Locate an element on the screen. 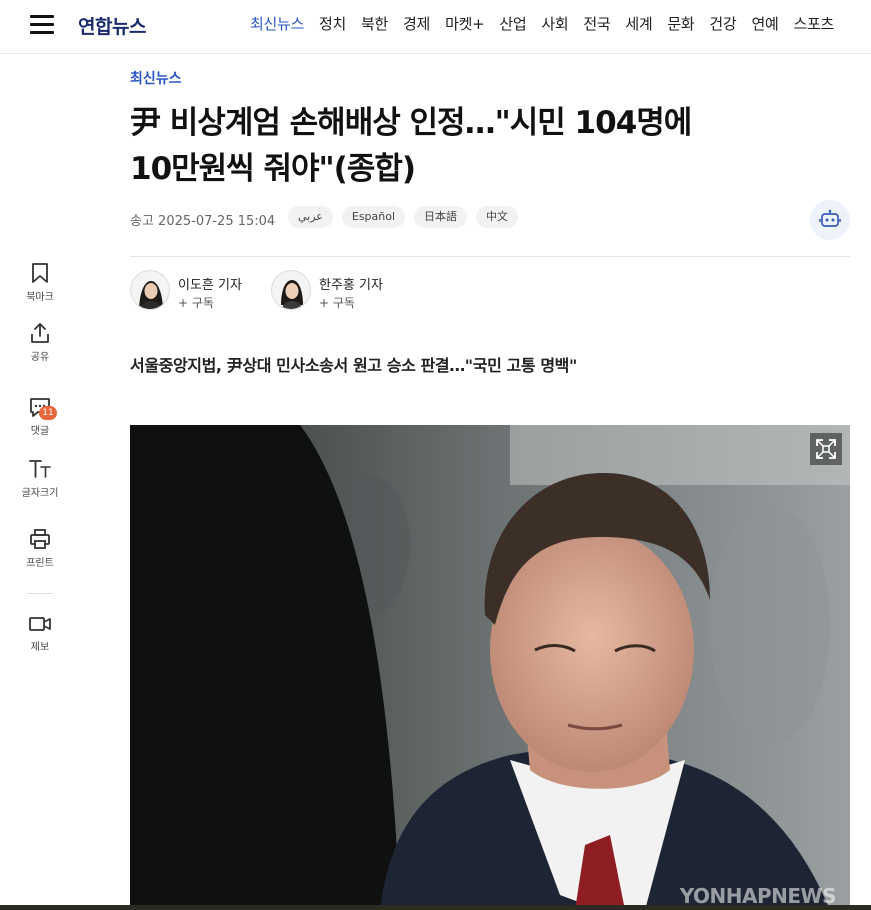 The width and height of the screenshot is (871, 910). header-divider is located at coordinates (490, 256).